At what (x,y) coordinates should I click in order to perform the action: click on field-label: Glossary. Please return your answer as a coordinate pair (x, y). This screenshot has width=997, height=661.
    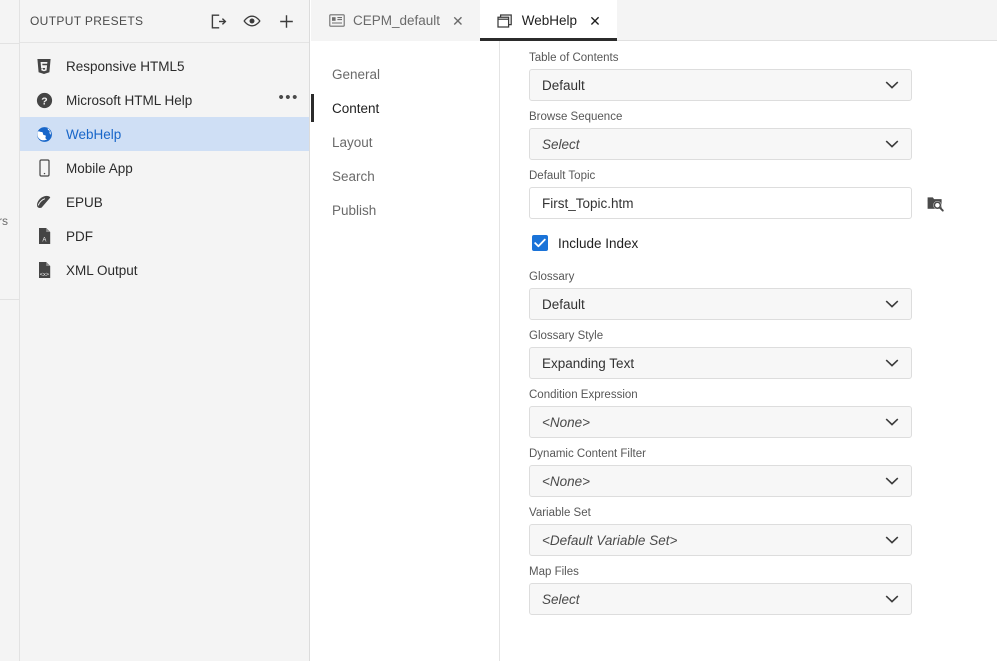
    Looking at the image, I should click on (552, 277).